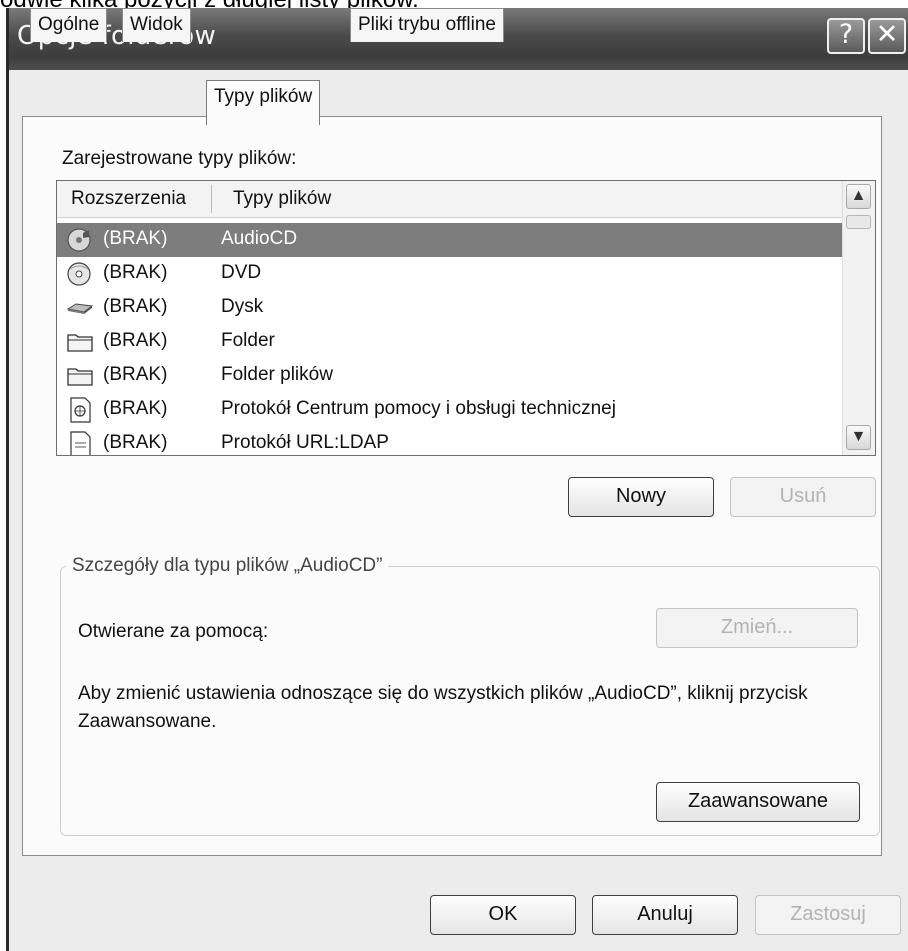  I want to click on tab-file-types: Typy plików, so click(263, 102).